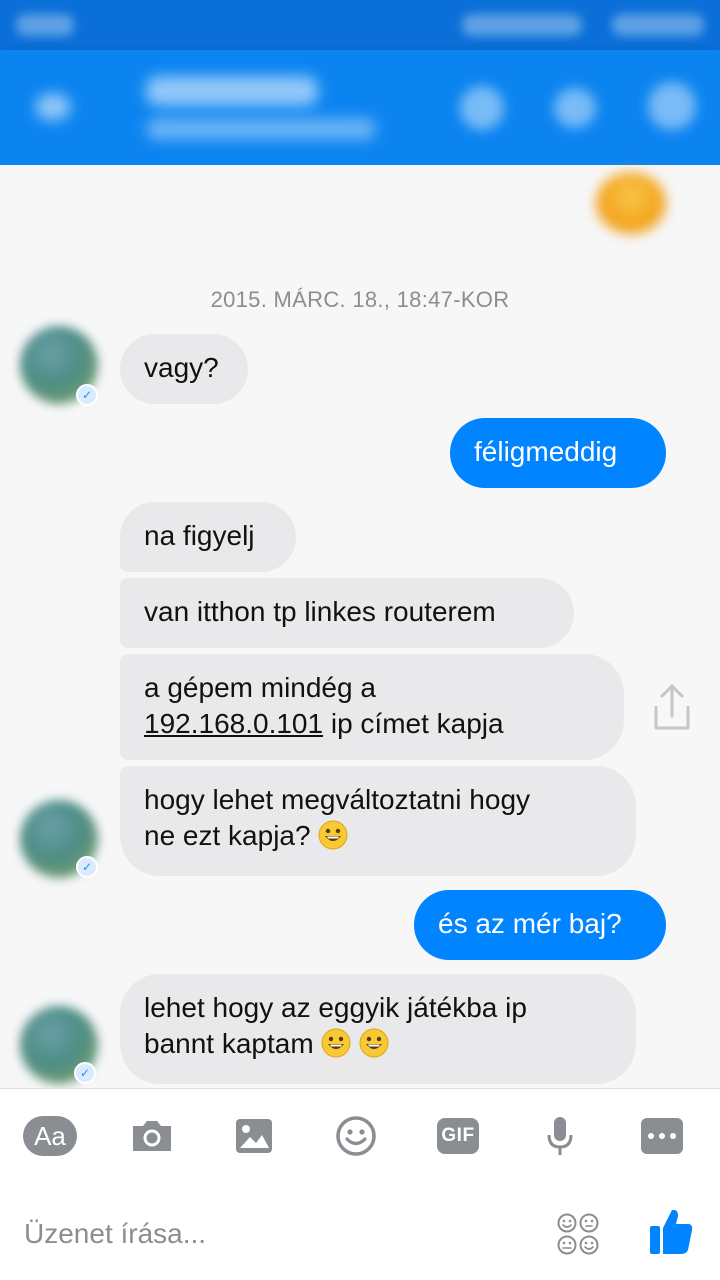  I want to click on share-icon, so click(672, 707).